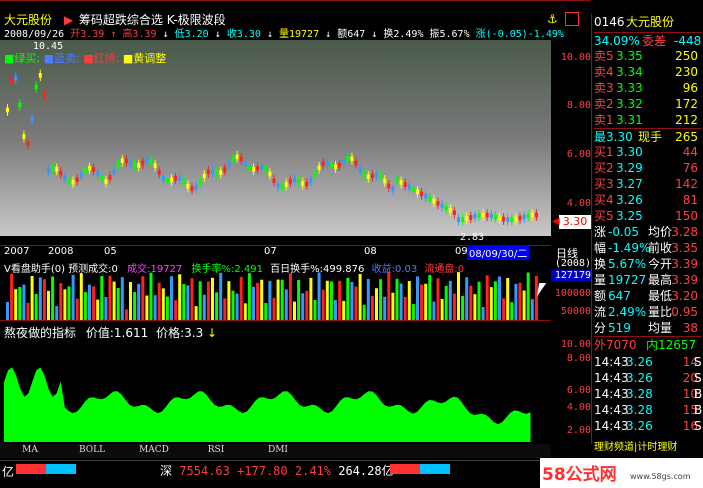 The height and width of the screenshot is (488, 703). What do you see at coordinates (600, 296) in the screenshot?
I see `quote-cell: 额` at bounding box center [600, 296].